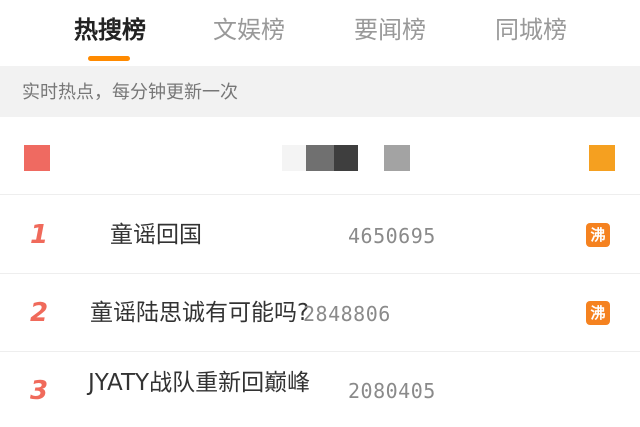 The height and width of the screenshot is (427, 640). What do you see at coordinates (531, 30) in the screenshot?
I see `tab-local: 同城榜` at bounding box center [531, 30].